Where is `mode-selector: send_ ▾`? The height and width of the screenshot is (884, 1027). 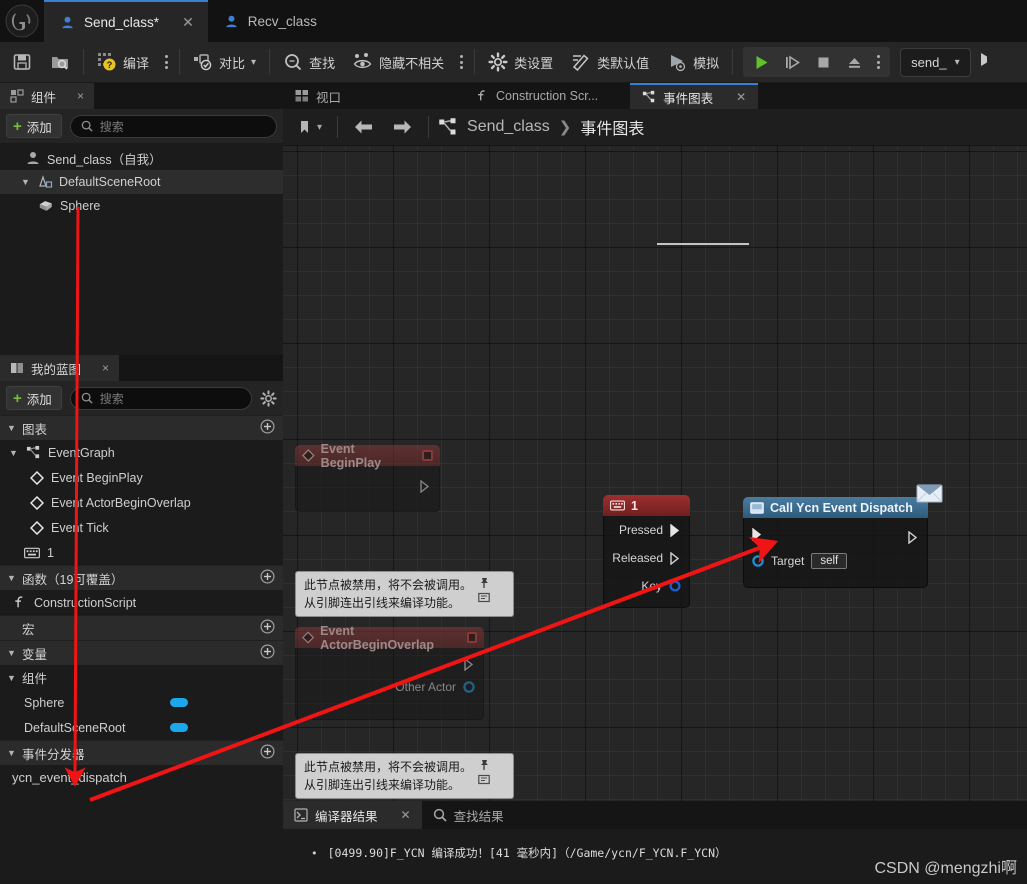 mode-selector: send_ ▾ is located at coordinates (935, 62).